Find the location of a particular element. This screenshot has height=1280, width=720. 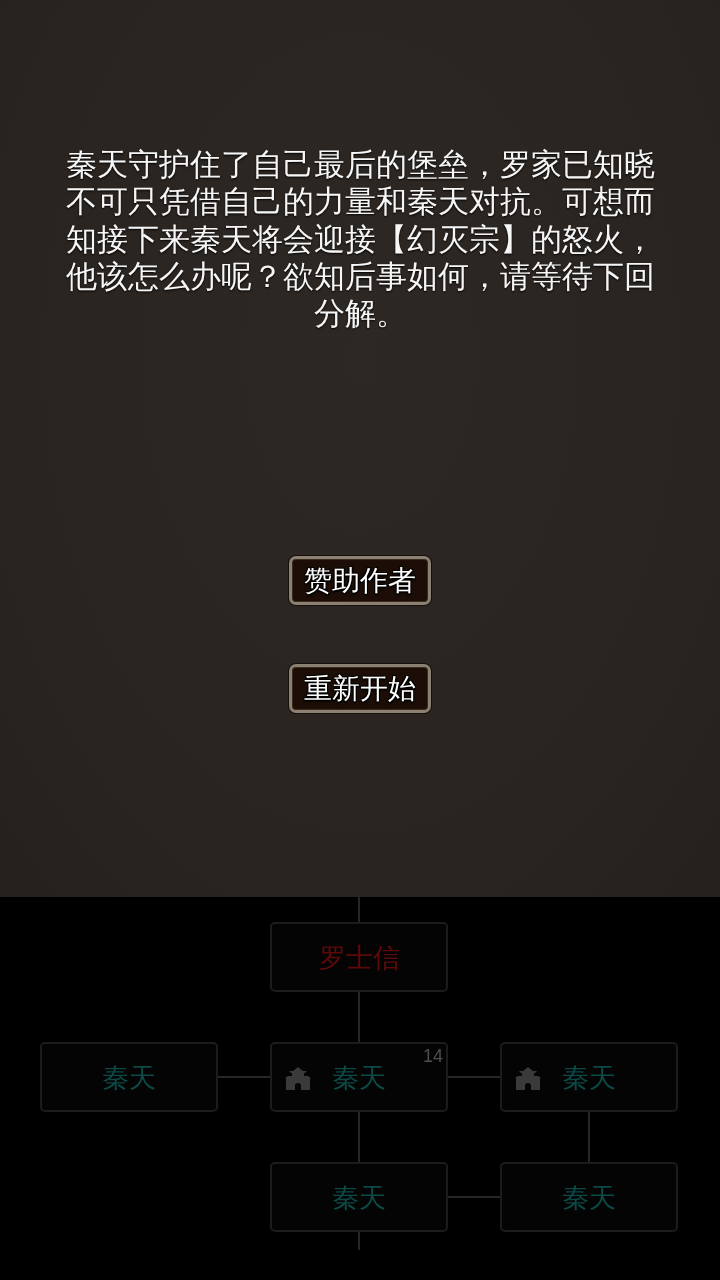

node-count: 14 is located at coordinates (432, 1056).